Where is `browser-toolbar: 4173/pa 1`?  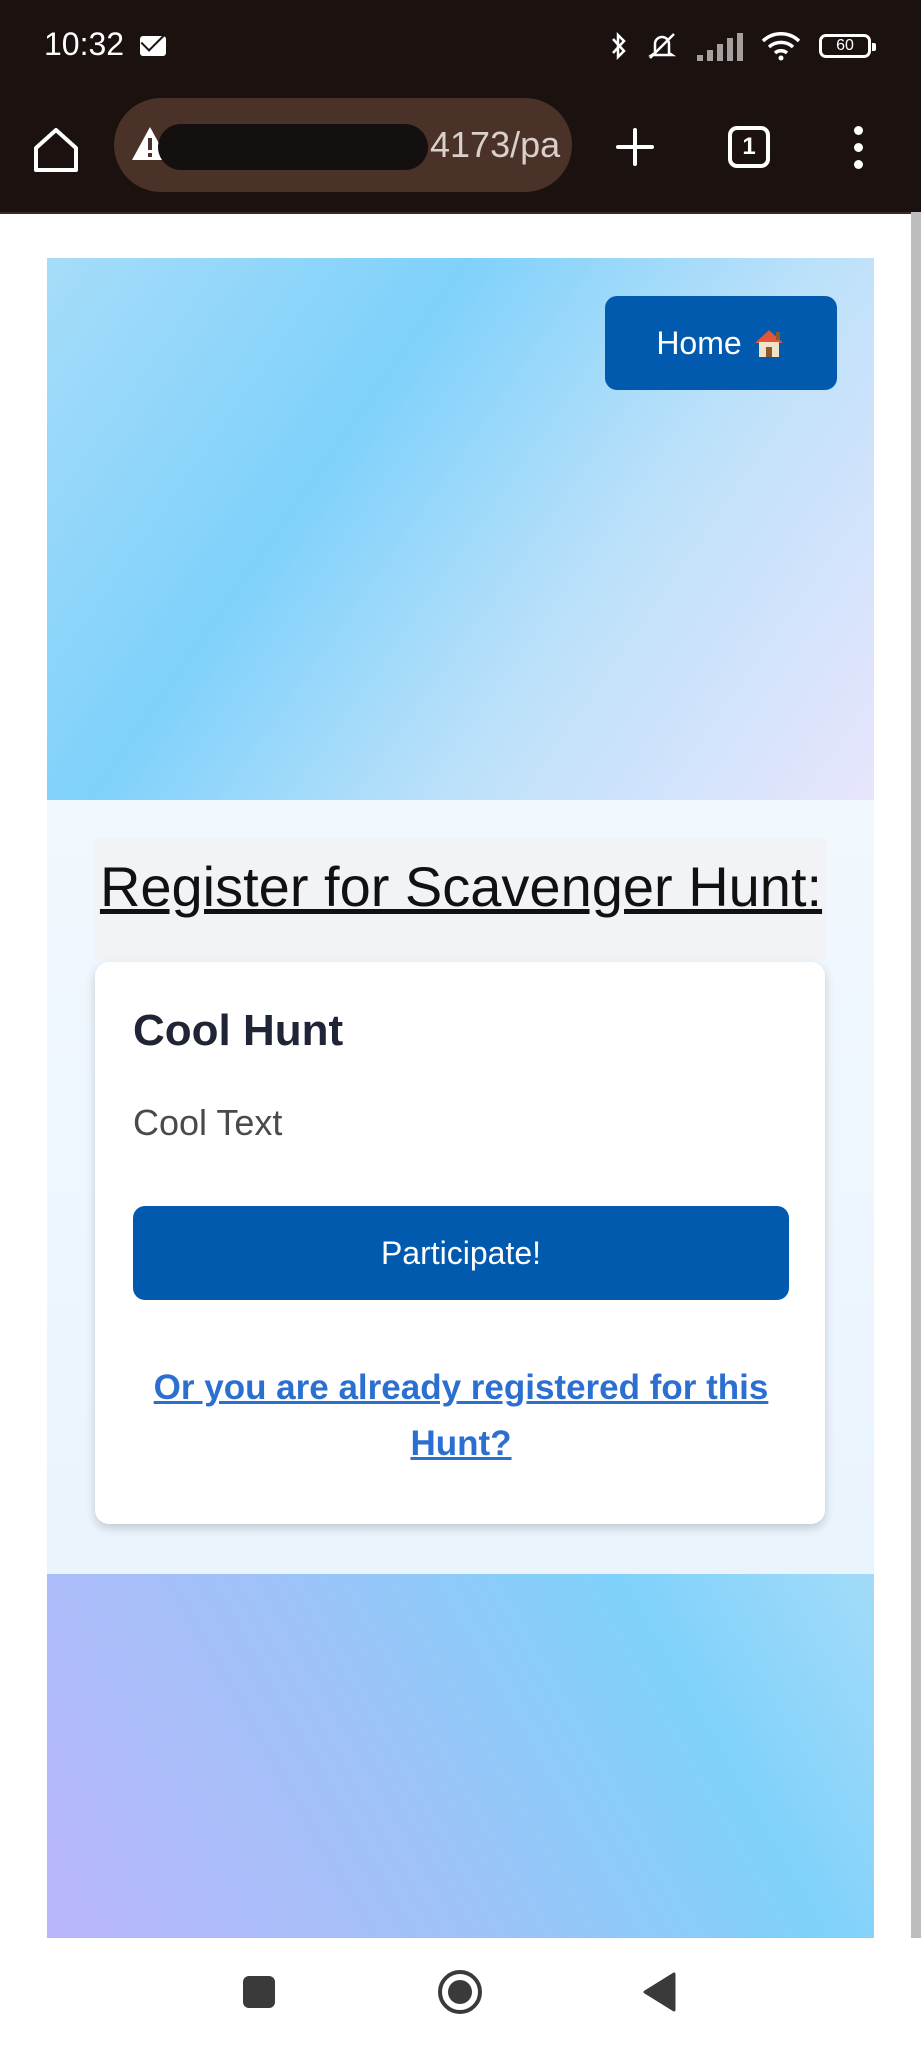
browser-toolbar: 4173/pa 1 is located at coordinates (460, 155).